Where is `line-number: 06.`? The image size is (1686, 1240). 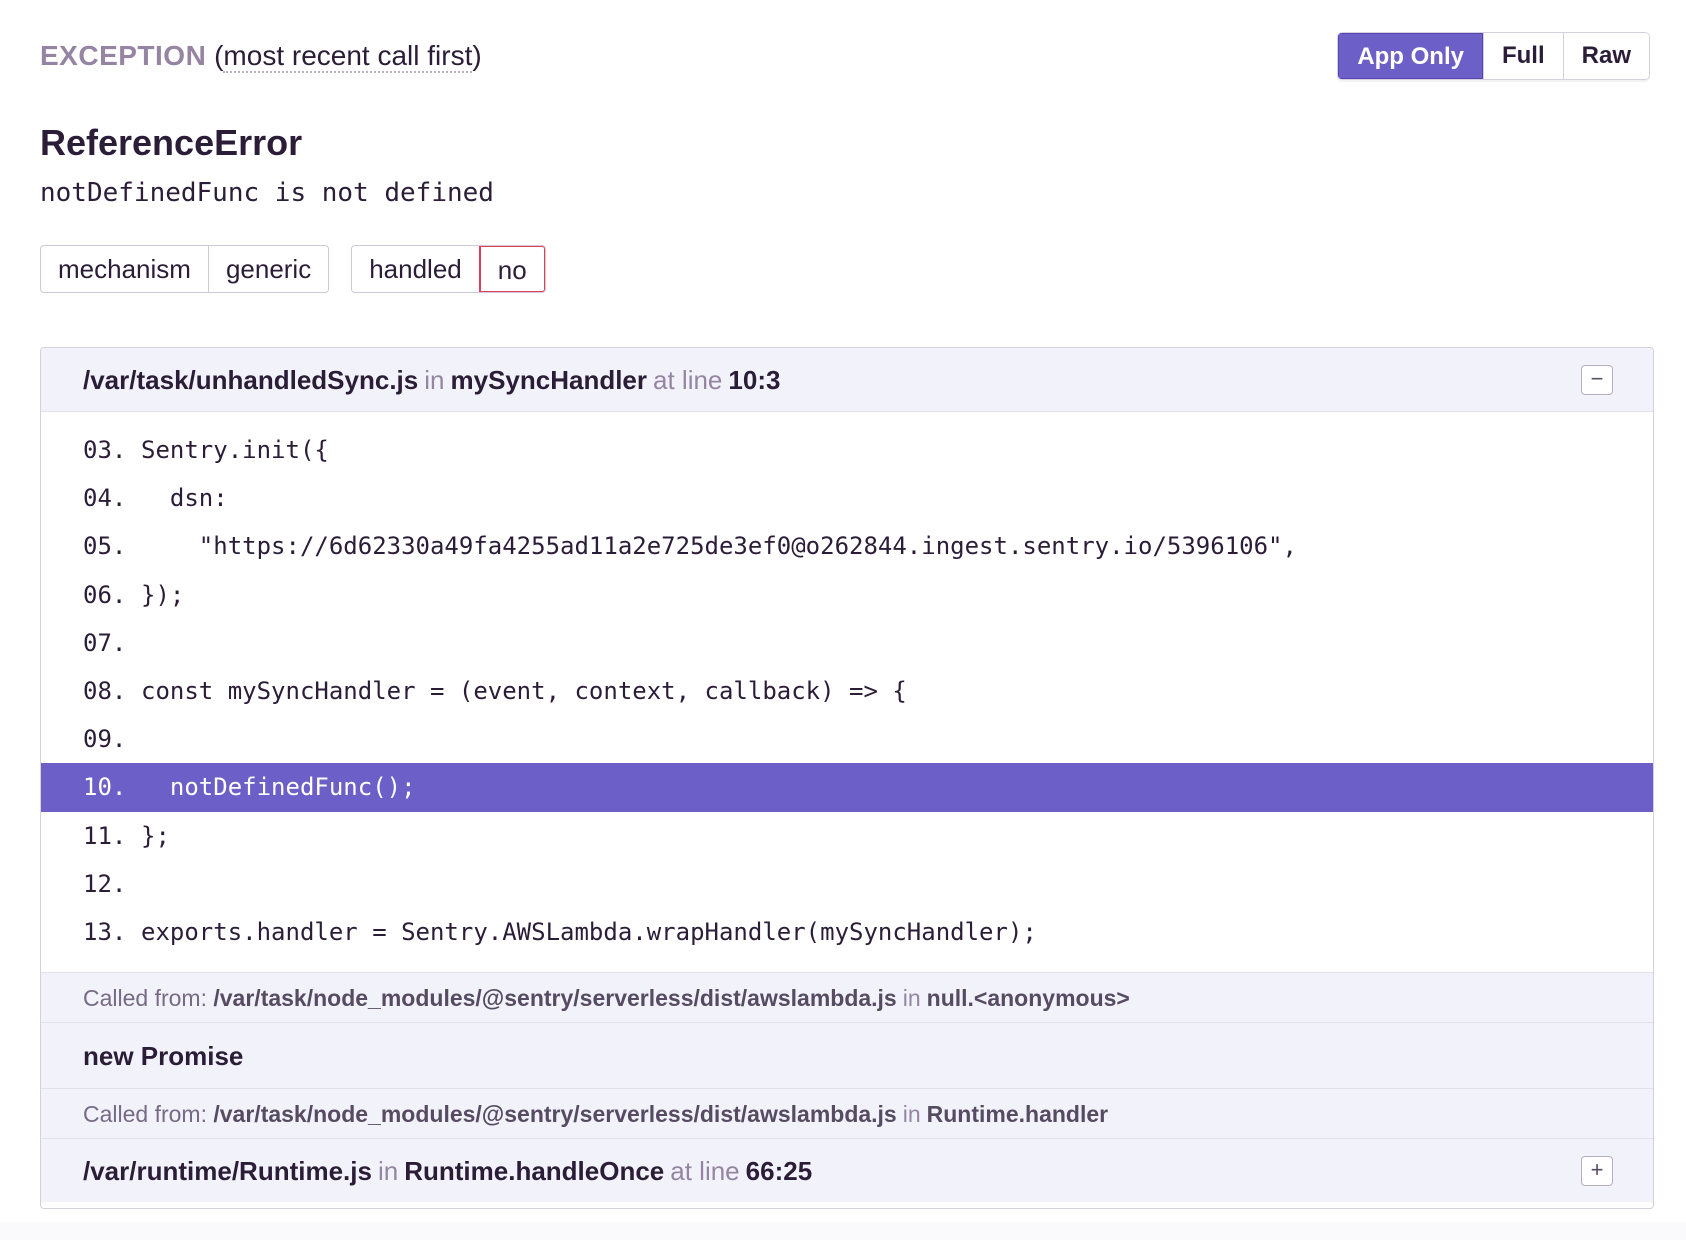 line-number: 06. is located at coordinates (105, 594).